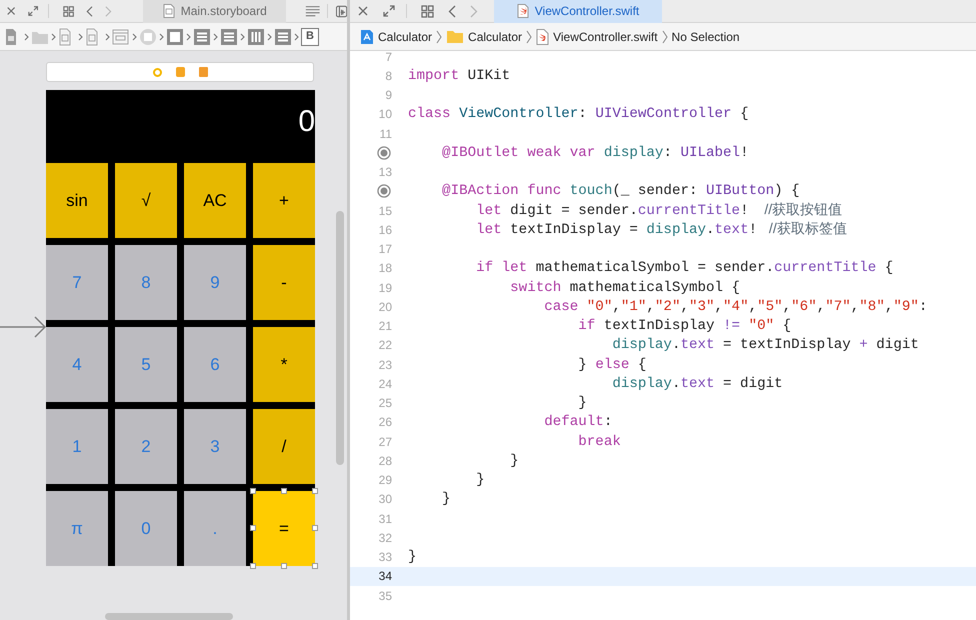 Image resolution: width=976 pixels, height=620 pixels. Describe the element at coordinates (385, 519) in the screenshot. I see `line-number: 31` at that location.